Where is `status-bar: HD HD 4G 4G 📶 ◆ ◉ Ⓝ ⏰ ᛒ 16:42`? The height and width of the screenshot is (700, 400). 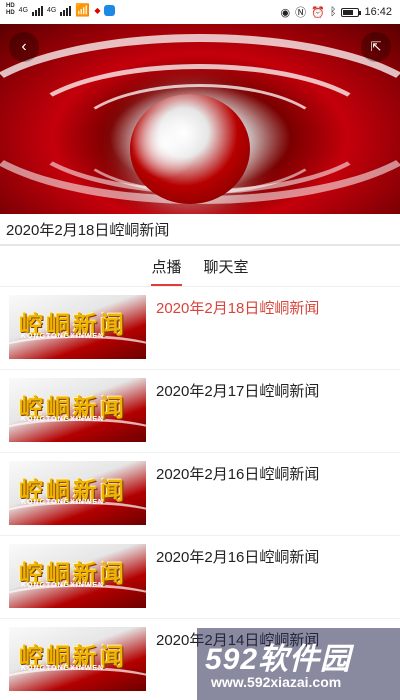 status-bar: HD HD 4G 4G 📶 ◆ ◉ Ⓝ ⏰ ᛒ 16:42 is located at coordinates (200, 12).